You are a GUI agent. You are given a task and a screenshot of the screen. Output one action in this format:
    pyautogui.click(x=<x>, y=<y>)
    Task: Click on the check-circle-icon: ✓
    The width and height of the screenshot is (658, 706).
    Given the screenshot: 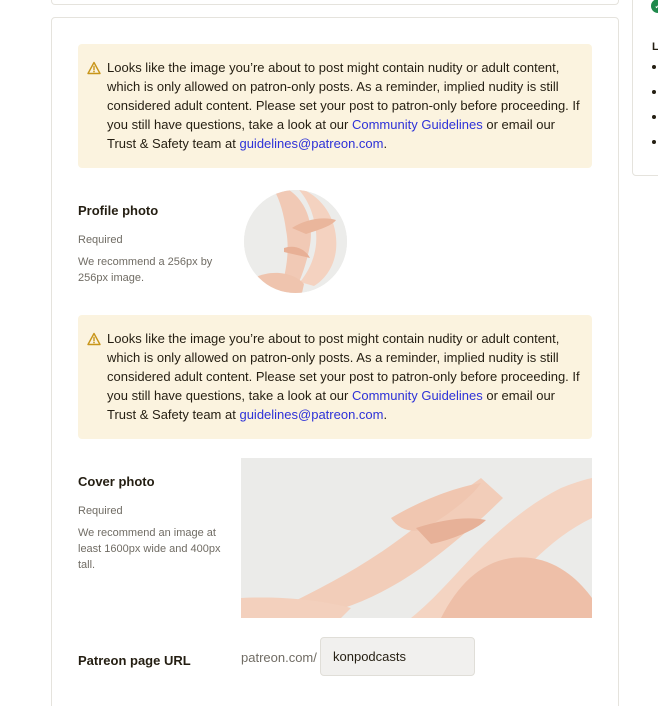 What is the action you would take?
    pyautogui.click(x=654, y=6)
    